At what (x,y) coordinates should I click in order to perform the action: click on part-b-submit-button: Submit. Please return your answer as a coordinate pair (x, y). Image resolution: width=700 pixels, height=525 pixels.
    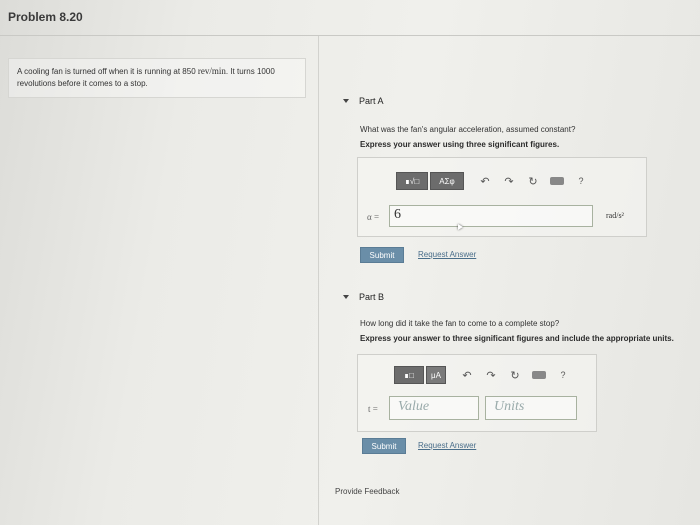
    Looking at the image, I should click on (384, 446).